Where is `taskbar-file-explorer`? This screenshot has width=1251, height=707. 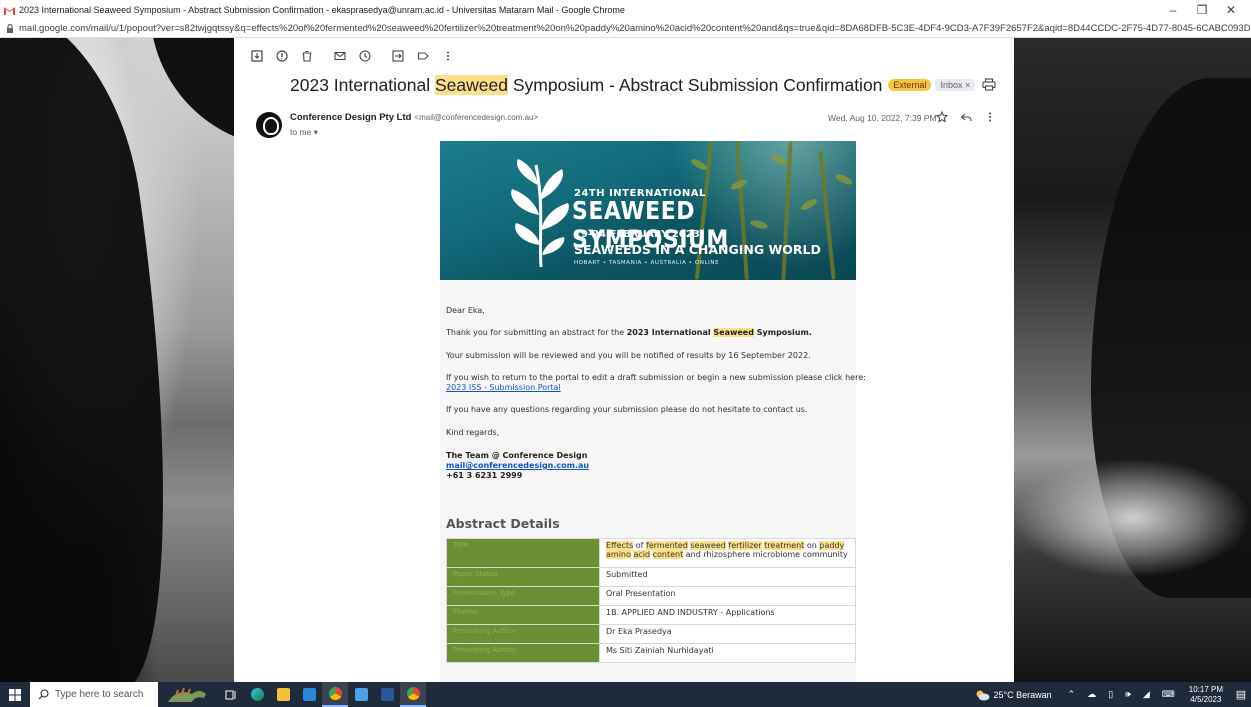
taskbar-file-explorer is located at coordinates (283, 694).